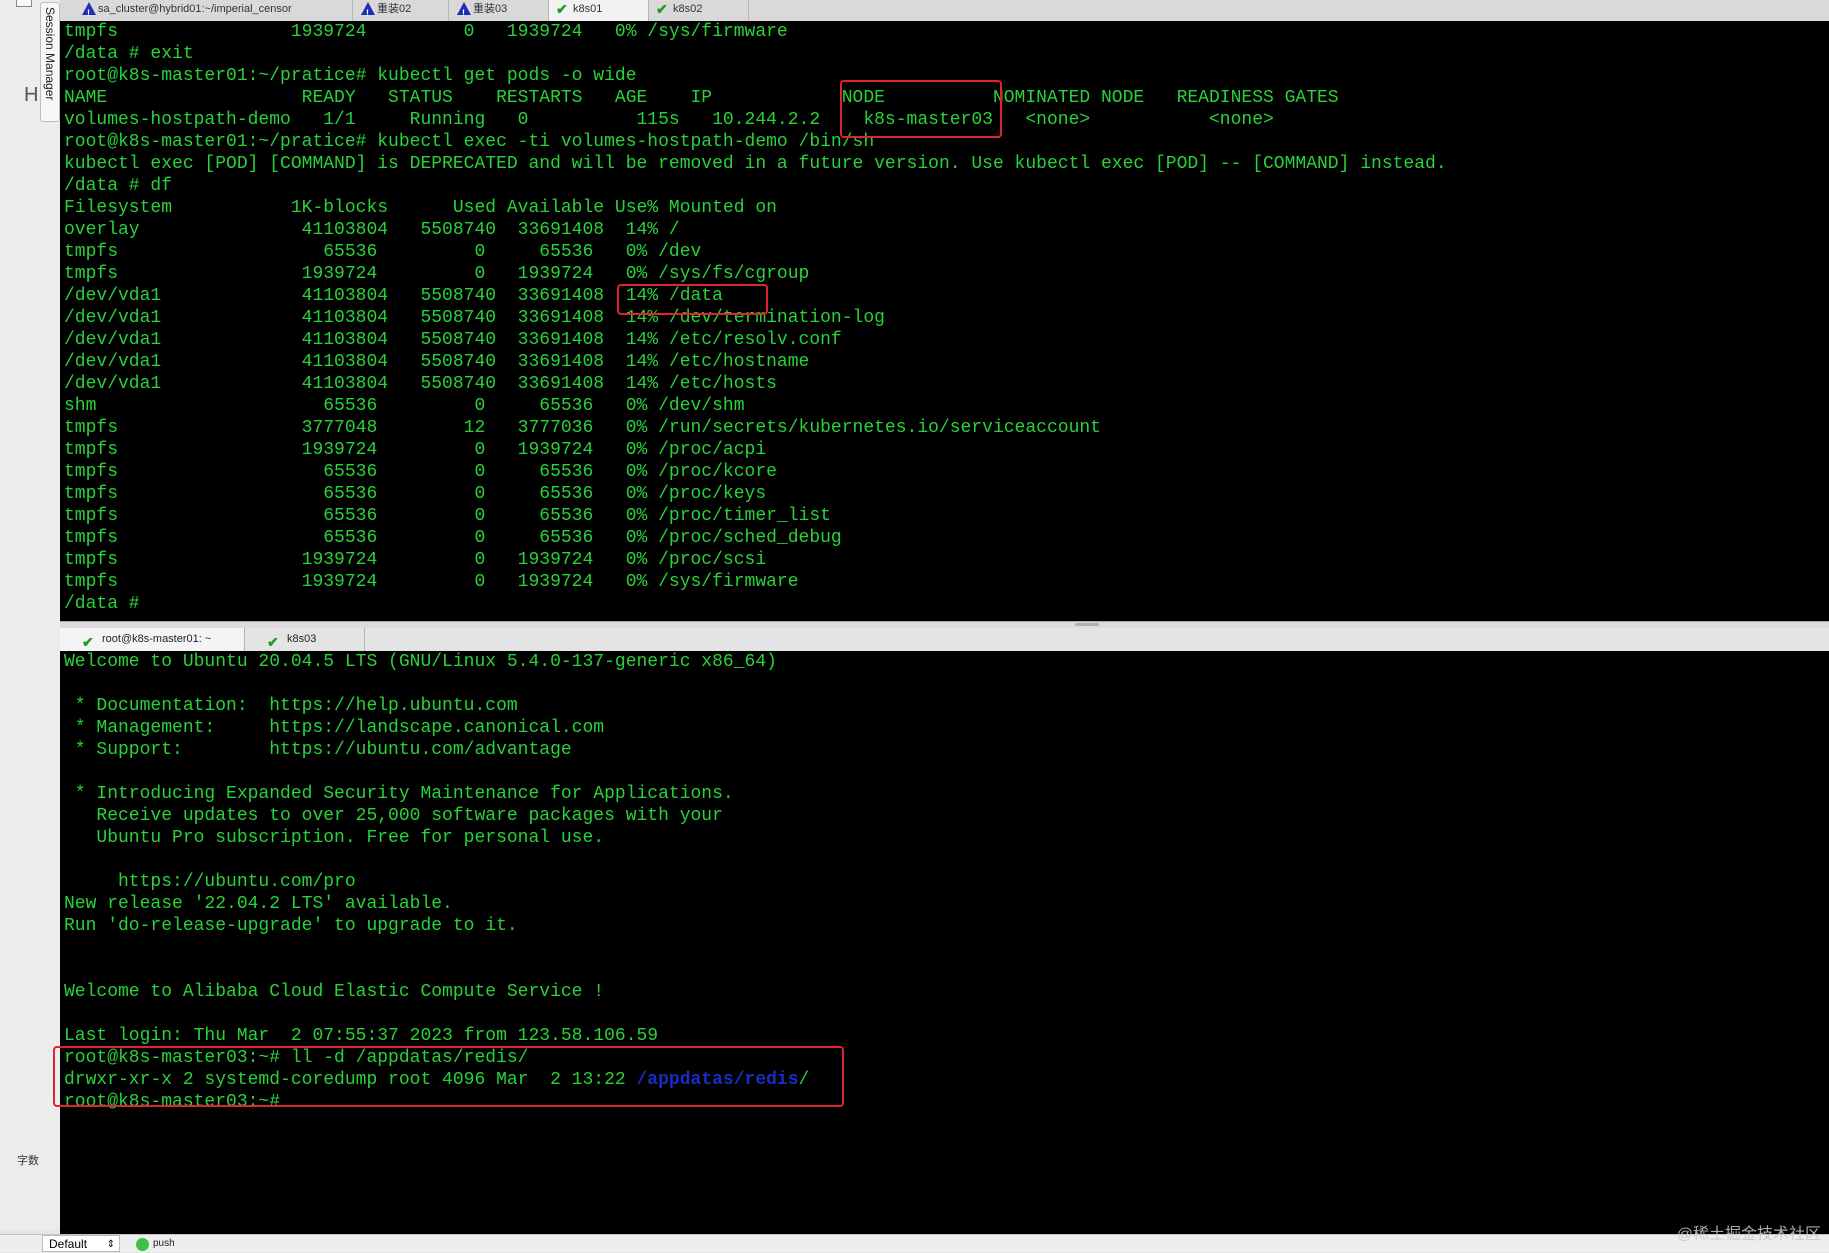  Describe the element at coordinates (164, 1243) in the screenshot. I see `push-label: push` at that location.